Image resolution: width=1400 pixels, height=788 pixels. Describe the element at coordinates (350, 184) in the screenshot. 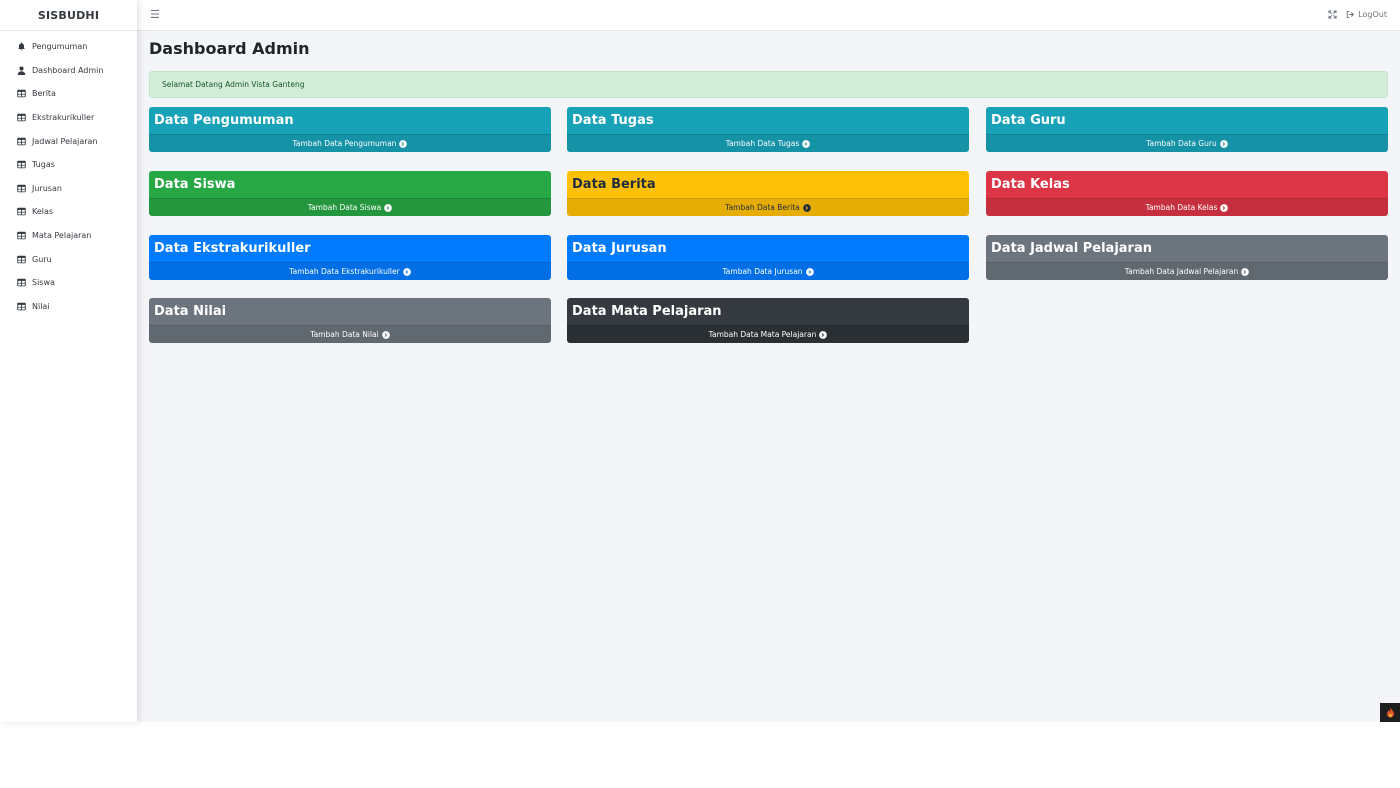

I see `card-title: Data Siswa` at that location.